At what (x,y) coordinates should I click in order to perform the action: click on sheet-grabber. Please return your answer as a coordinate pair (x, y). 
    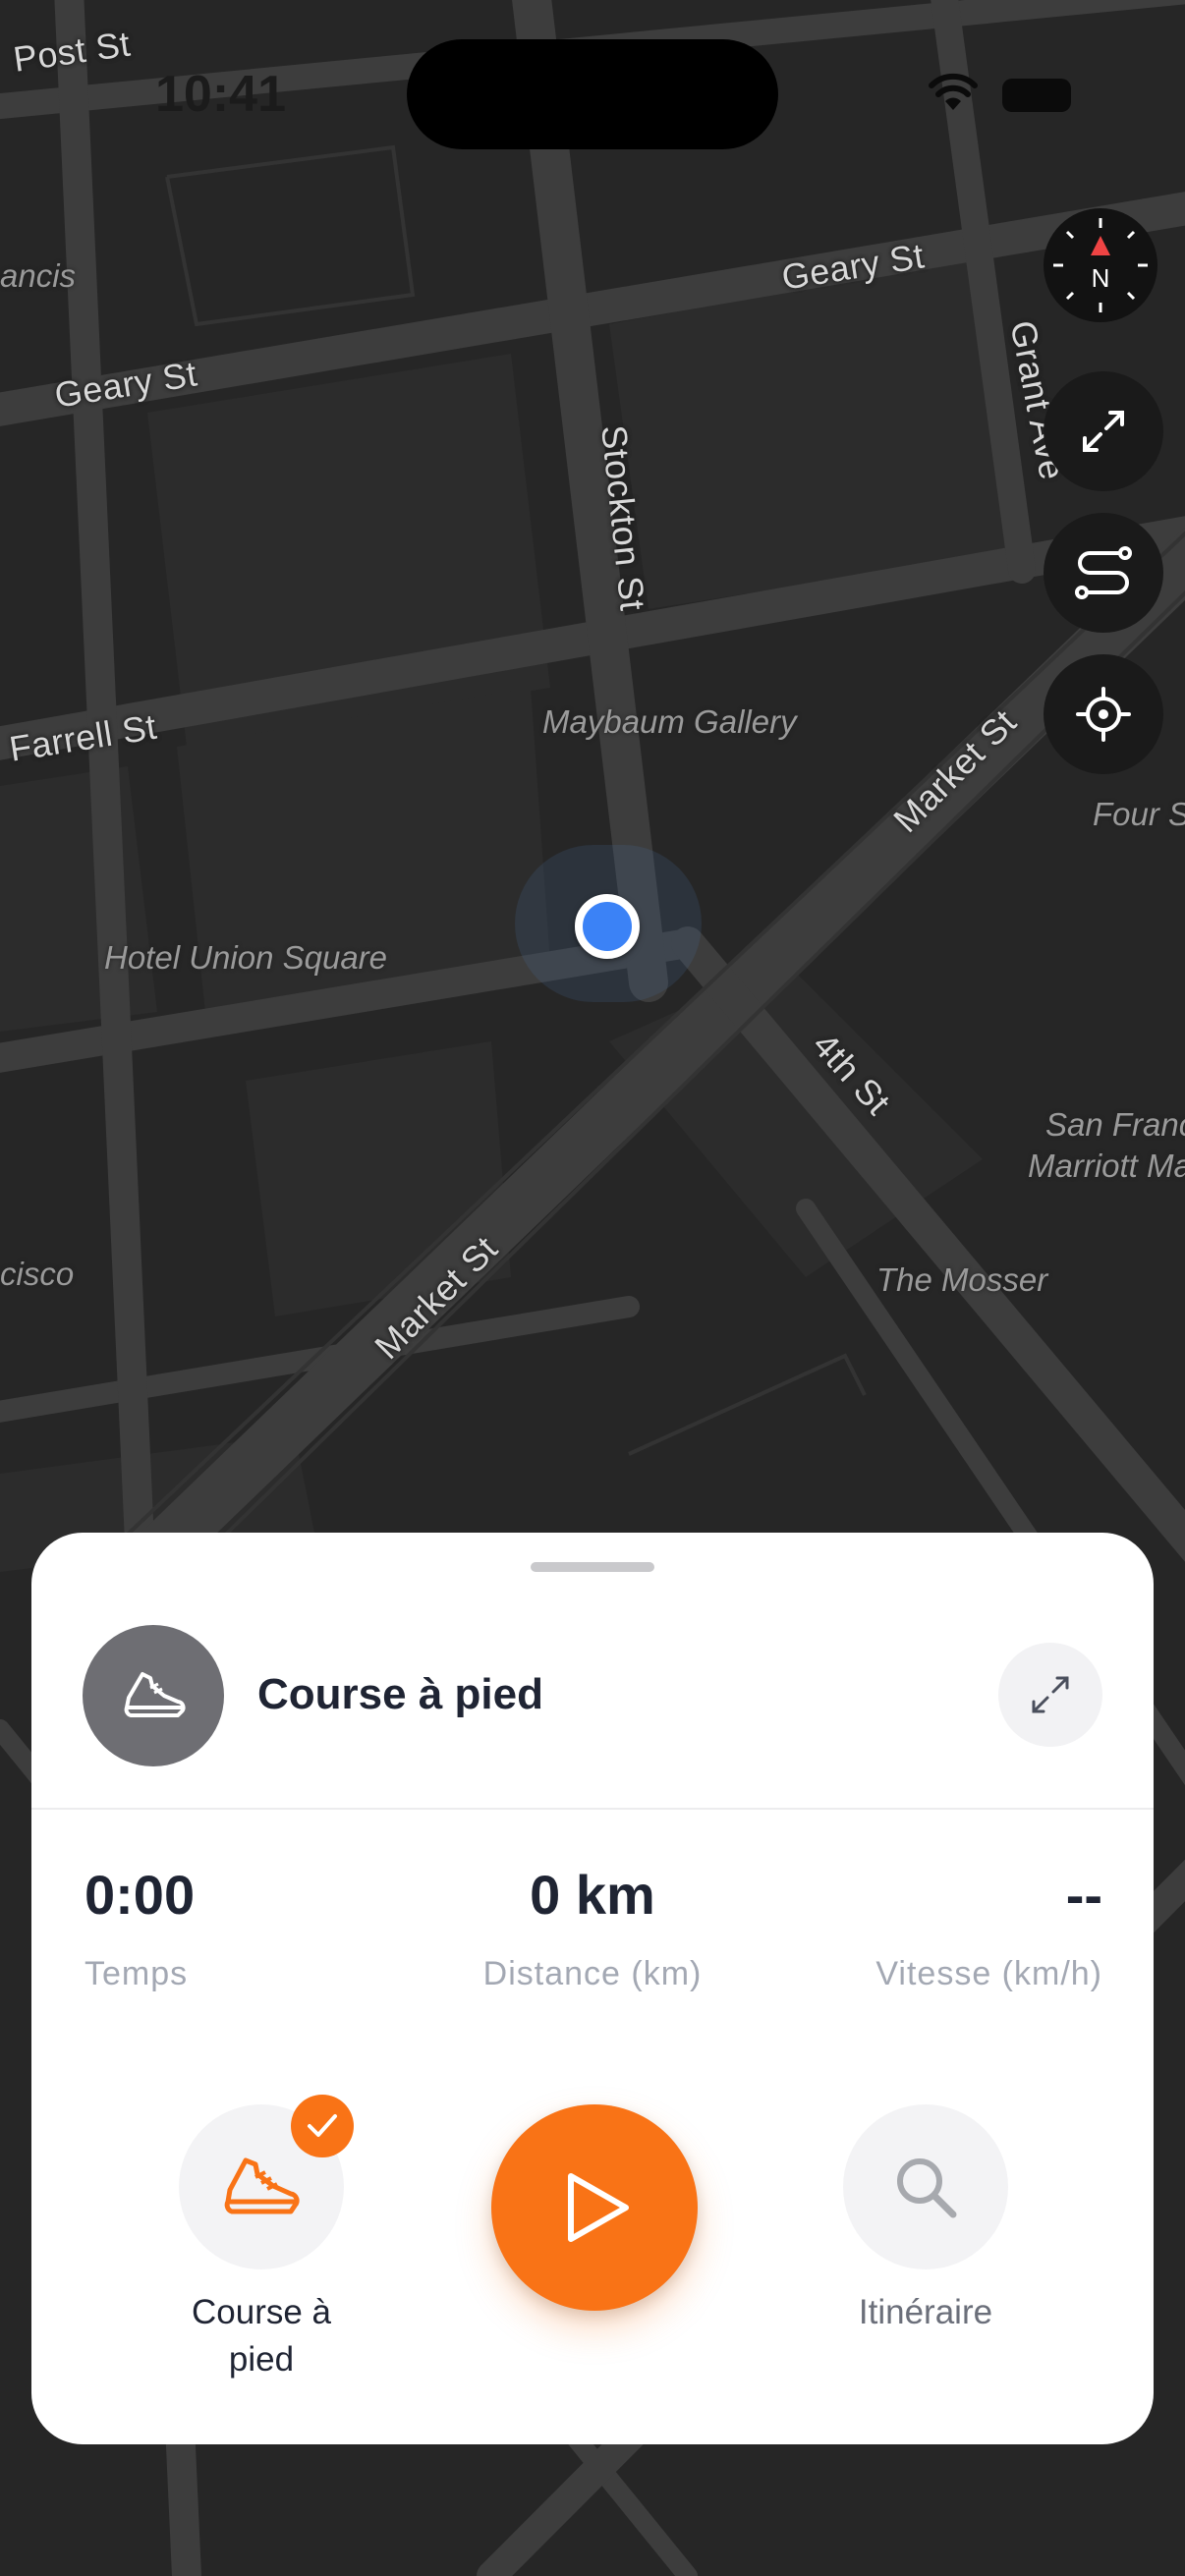
    Looking at the image, I should click on (592, 1567).